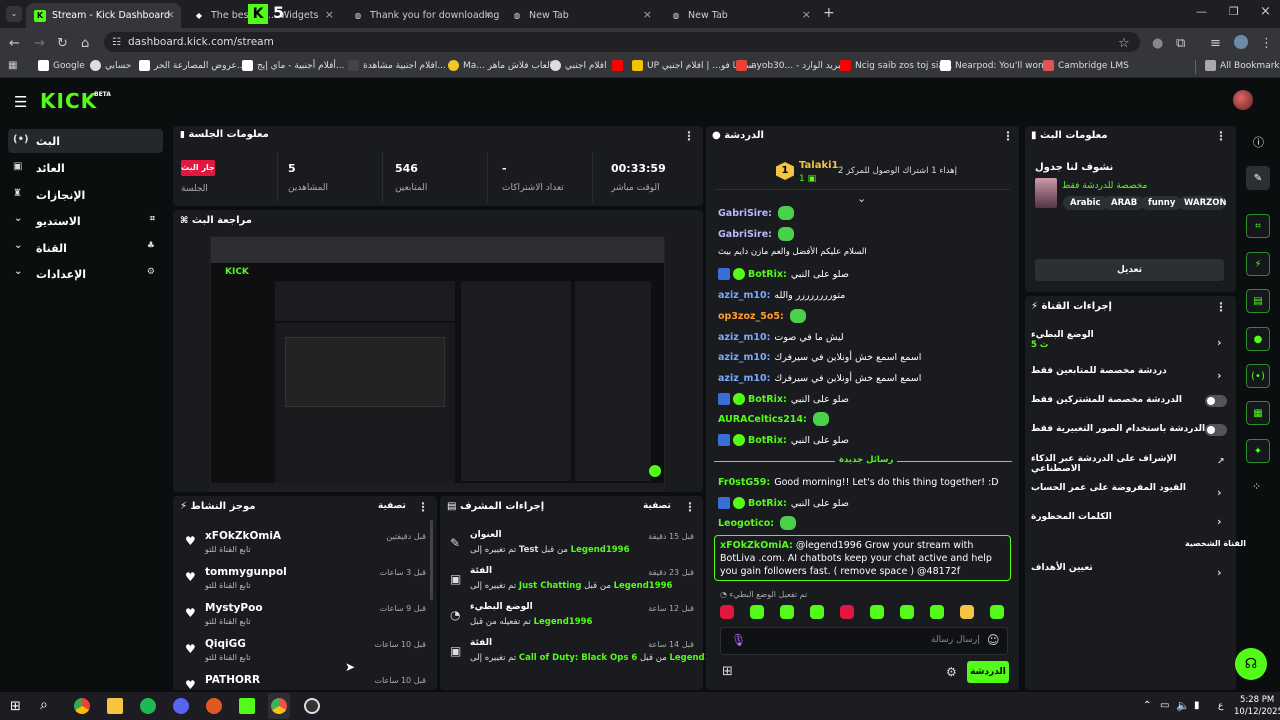 The image size is (1280, 720). What do you see at coordinates (422, 15) in the screenshot?
I see `tab-download: ◍ Thank you for downloading An ×` at bounding box center [422, 15].